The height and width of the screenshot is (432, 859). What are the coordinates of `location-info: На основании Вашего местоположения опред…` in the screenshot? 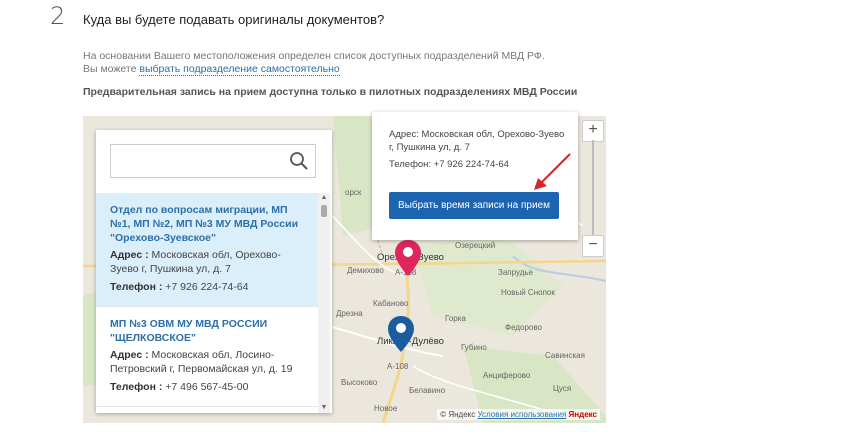 It's located at (314, 63).